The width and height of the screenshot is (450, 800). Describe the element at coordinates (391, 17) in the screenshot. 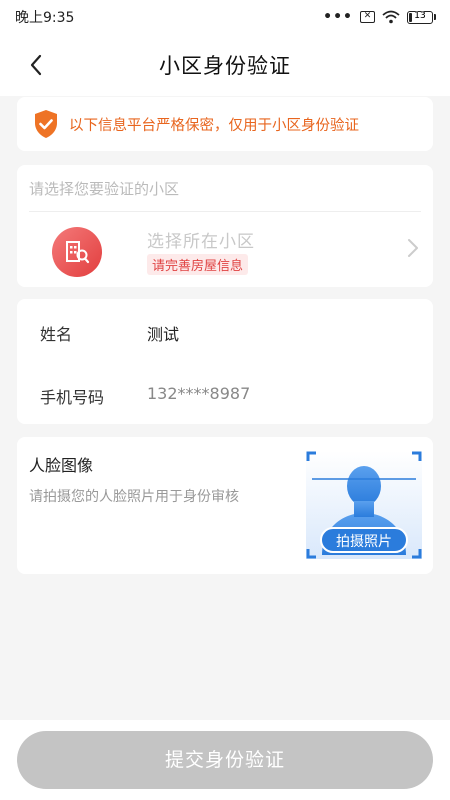

I see `wifi-icon` at that location.